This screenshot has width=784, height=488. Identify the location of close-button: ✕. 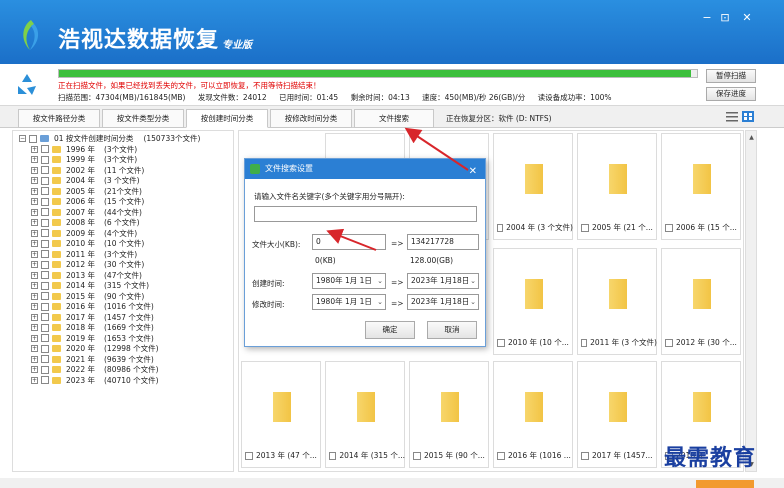
(747, 18).